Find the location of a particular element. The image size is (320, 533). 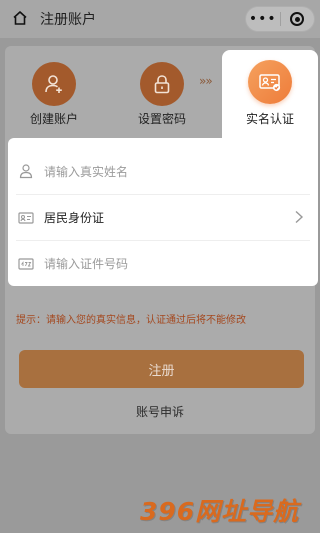

step-arrows: »» is located at coordinates (206, 81).